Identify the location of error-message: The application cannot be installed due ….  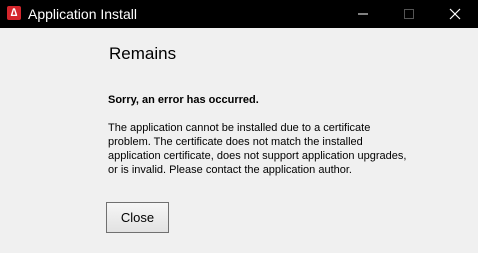
(257, 149).